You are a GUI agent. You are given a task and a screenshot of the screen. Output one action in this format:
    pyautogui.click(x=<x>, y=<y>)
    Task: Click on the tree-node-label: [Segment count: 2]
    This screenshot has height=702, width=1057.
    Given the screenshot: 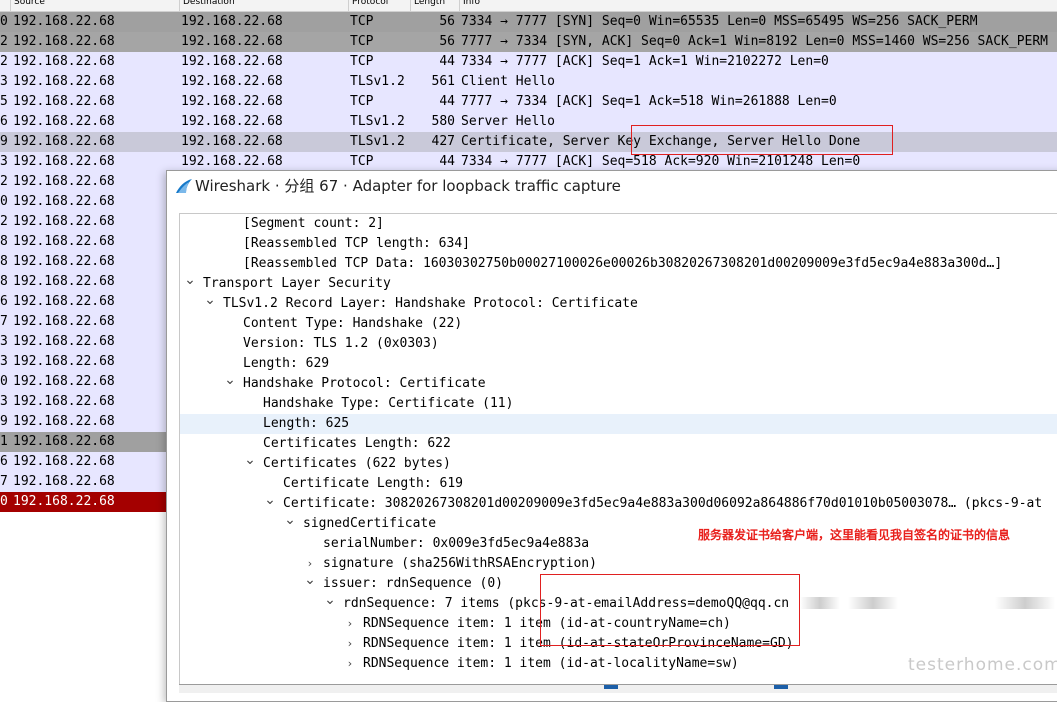 What is the action you would take?
    pyautogui.click(x=313, y=223)
    